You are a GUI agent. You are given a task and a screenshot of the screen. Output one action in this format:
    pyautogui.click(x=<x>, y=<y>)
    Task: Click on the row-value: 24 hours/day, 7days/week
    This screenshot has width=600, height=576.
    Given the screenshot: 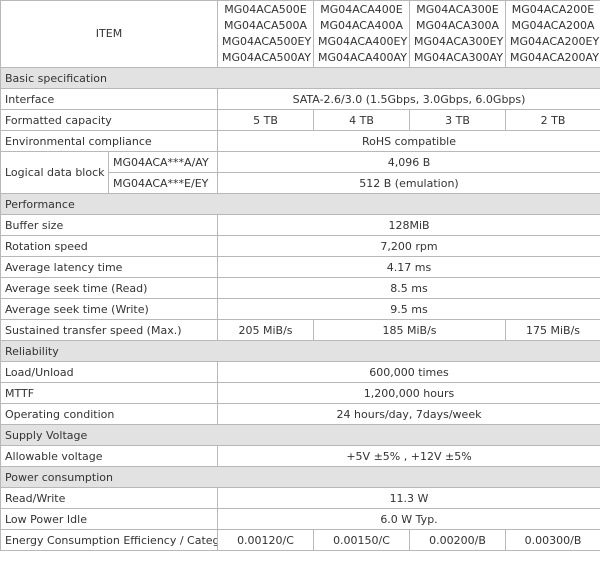 What is the action you would take?
    pyautogui.click(x=408, y=414)
    